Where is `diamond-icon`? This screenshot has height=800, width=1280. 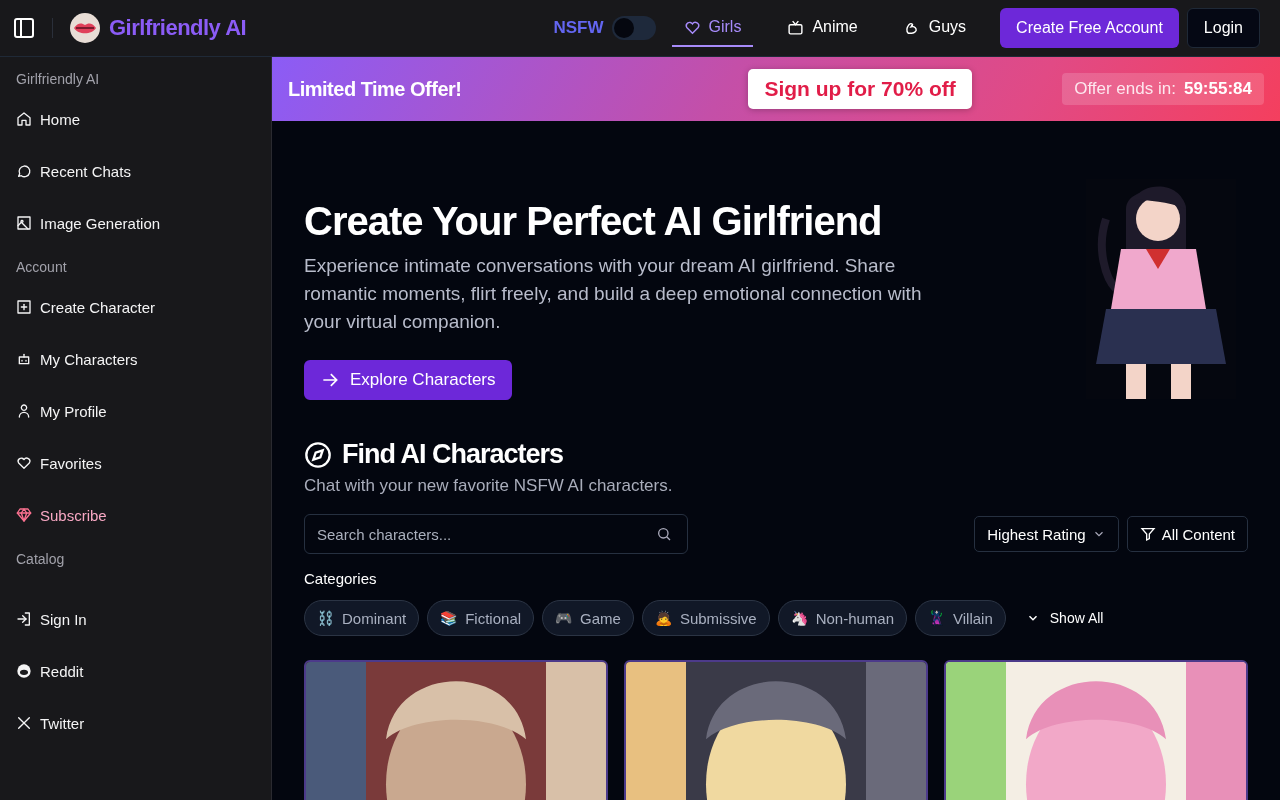 diamond-icon is located at coordinates (24, 515).